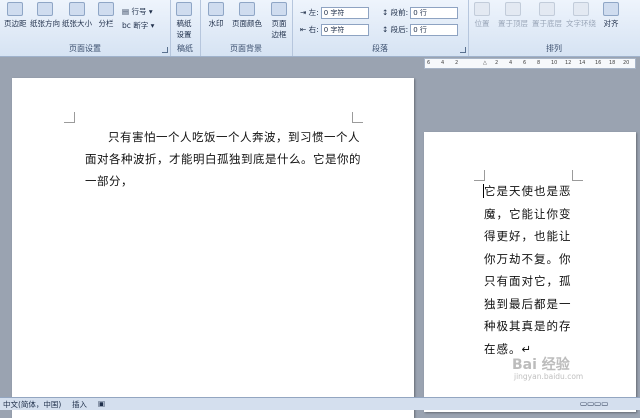 Image resolution: width=640 pixels, height=418 pixels. I want to click on indent-left-label: 左:, so click(313, 12).